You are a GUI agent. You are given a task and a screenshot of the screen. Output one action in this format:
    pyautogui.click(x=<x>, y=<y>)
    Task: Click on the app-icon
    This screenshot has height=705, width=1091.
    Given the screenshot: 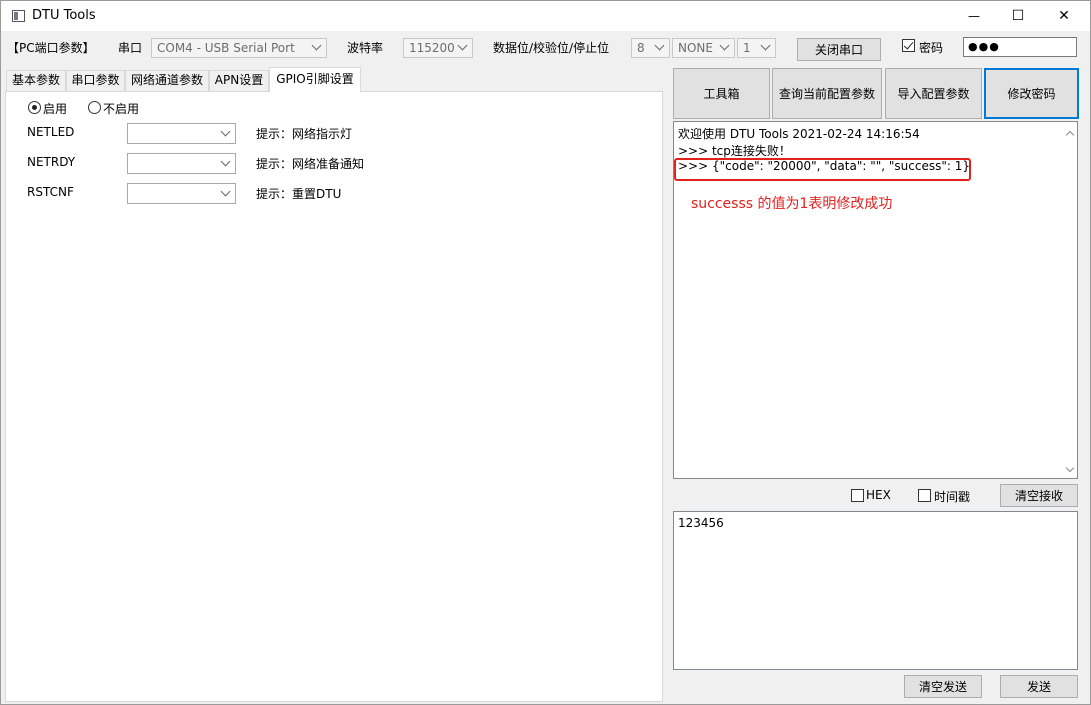 What is the action you would take?
    pyautogui.click(x=18, y=16)
    